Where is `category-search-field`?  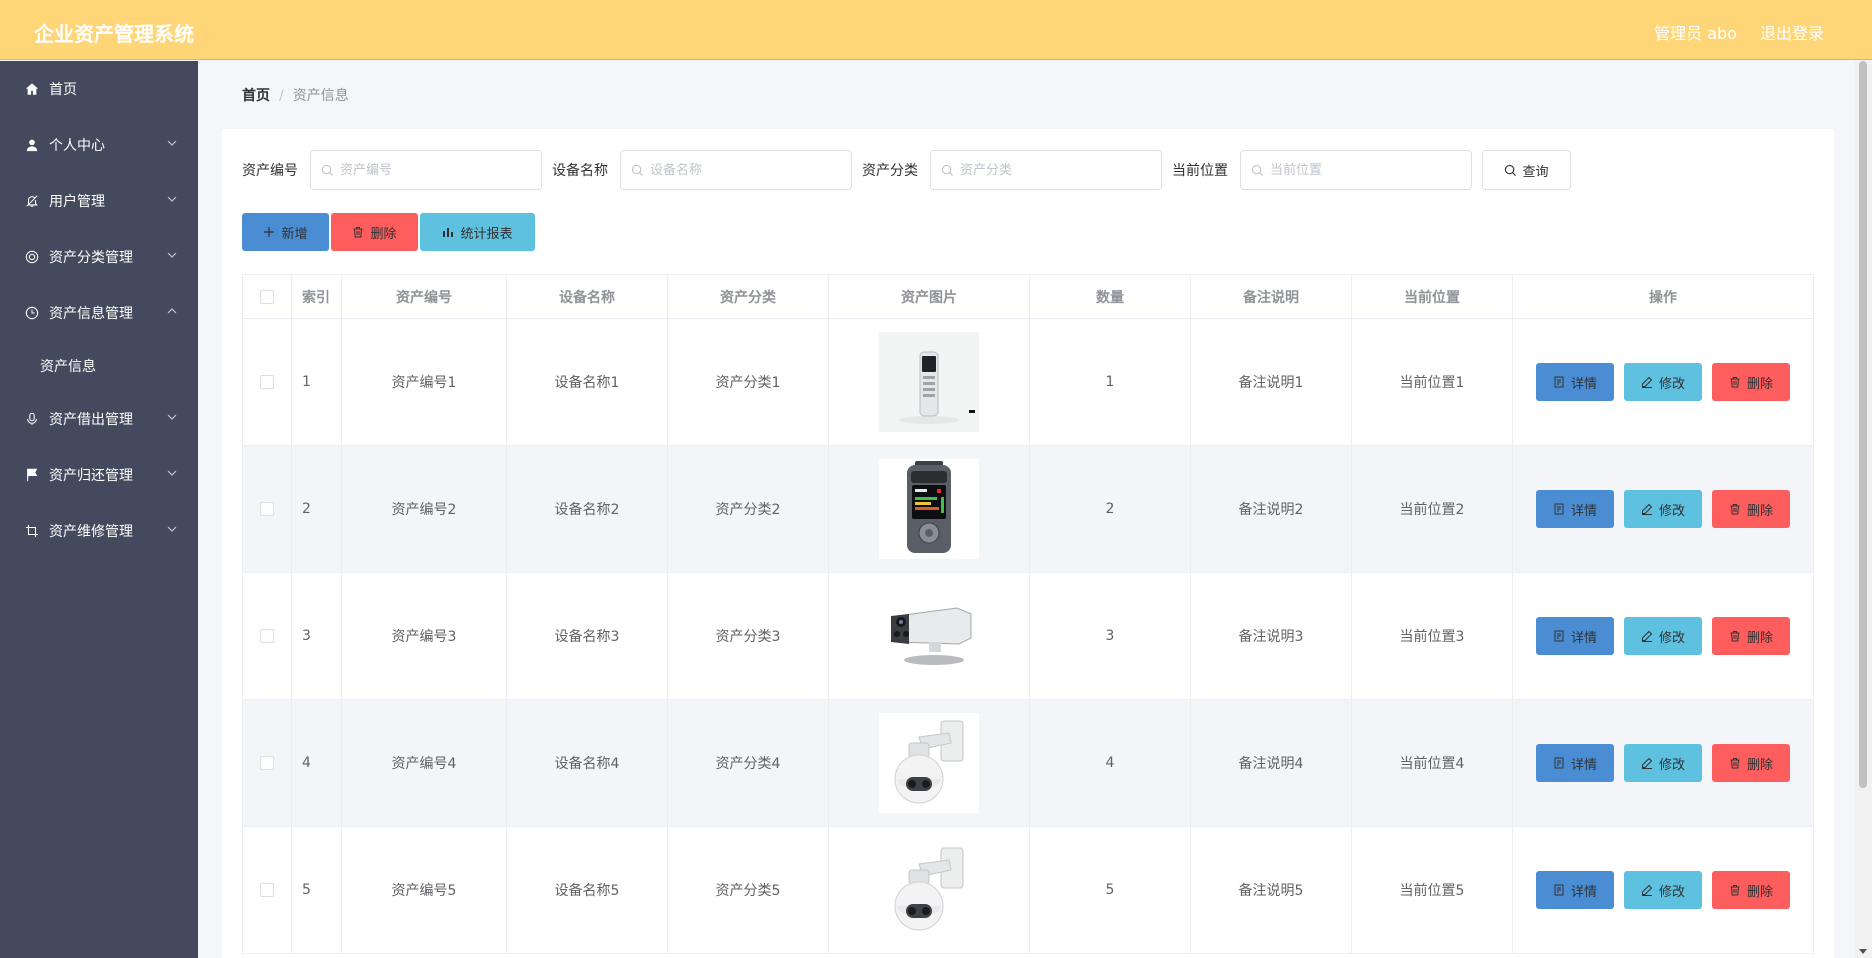 category-search-field is located at coordinates (1046, 170).